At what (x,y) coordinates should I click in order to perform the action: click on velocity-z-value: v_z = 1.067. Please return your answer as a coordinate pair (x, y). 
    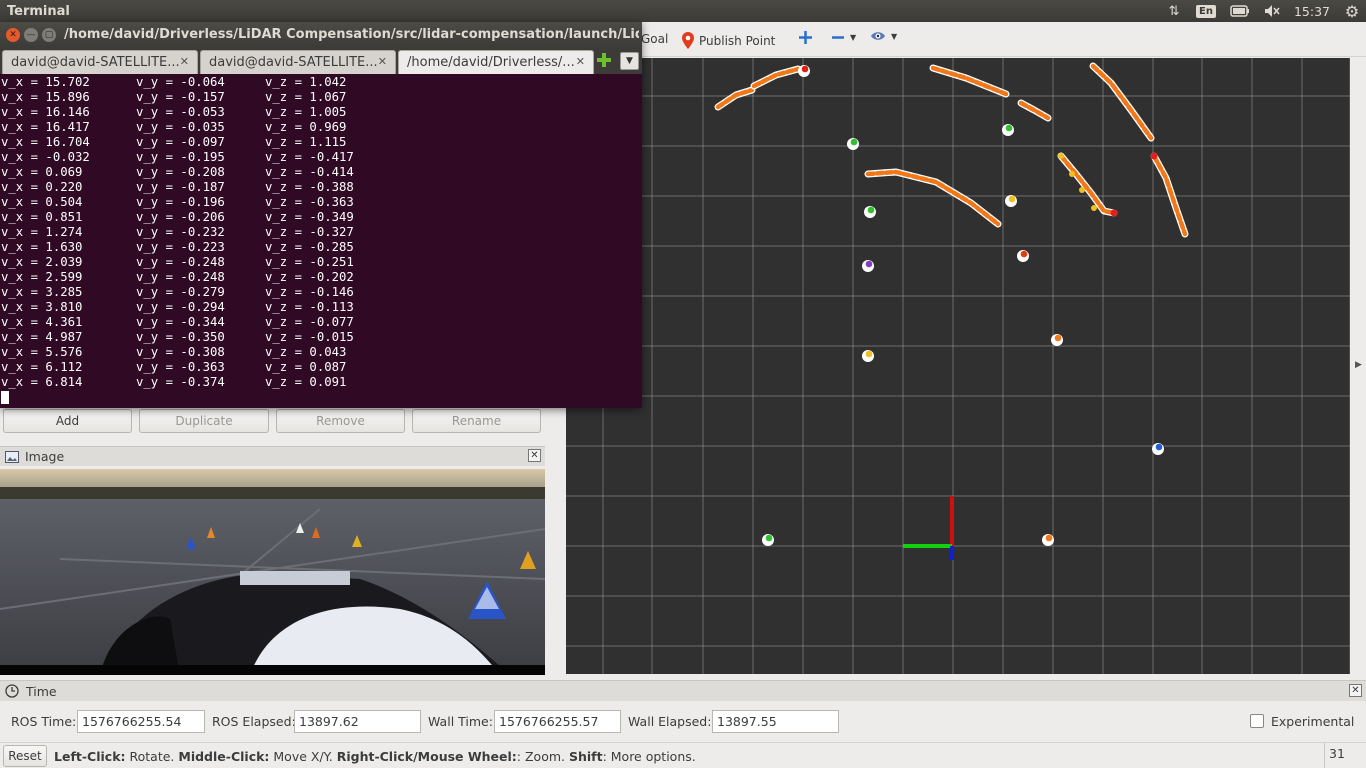
    Looking at the image, I should click on (306, 97).